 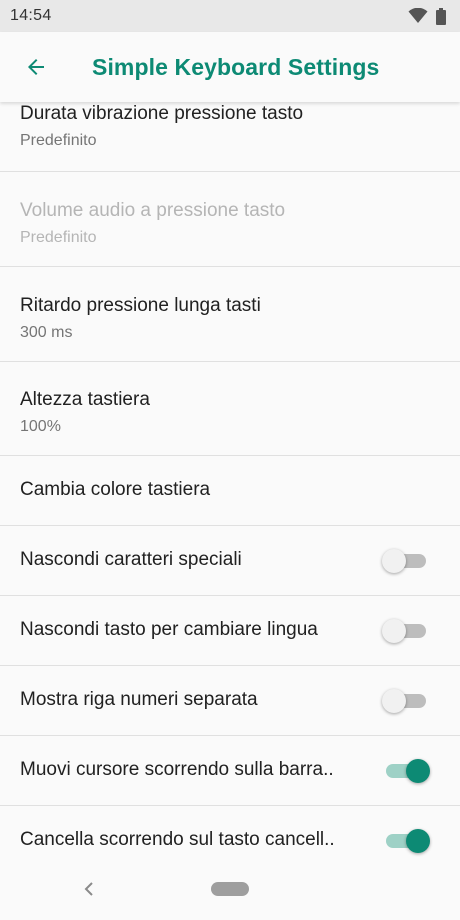 I want to click on setting-title: Cambia colore tastiera, so click(x=115, y=489).